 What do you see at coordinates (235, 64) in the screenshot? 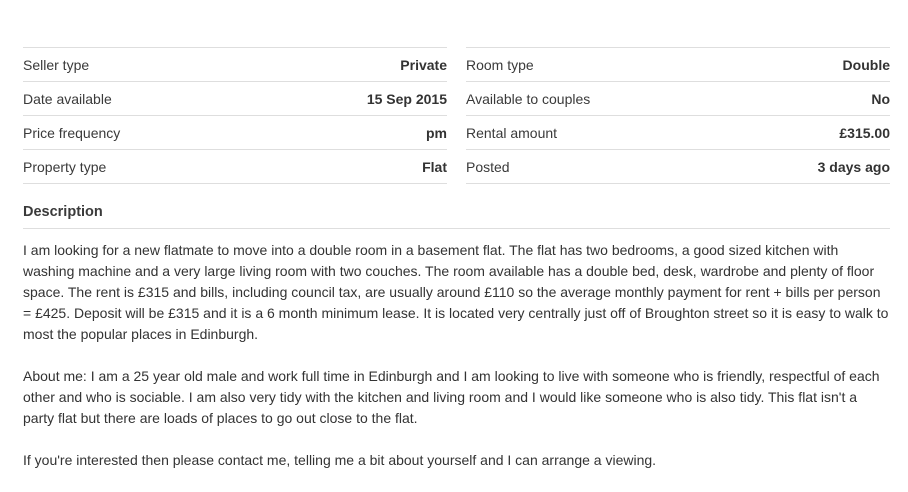
I see `attribute-row-seller-type: Seller type Private` at bounding box center [235, 64].